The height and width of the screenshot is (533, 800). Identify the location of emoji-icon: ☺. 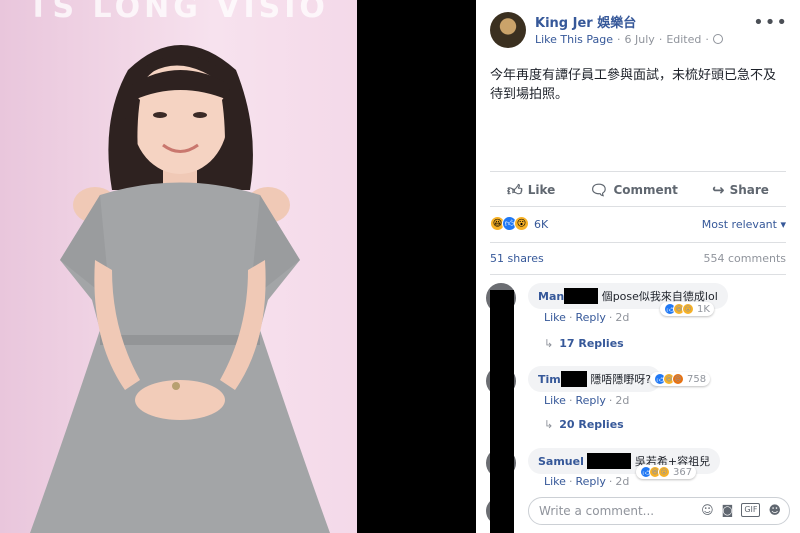
(707, 510).